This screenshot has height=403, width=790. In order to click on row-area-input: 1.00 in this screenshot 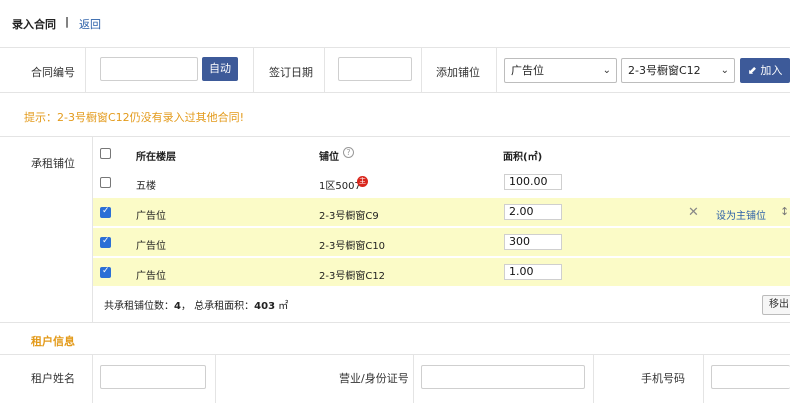, I will do `click(533, 272)`.